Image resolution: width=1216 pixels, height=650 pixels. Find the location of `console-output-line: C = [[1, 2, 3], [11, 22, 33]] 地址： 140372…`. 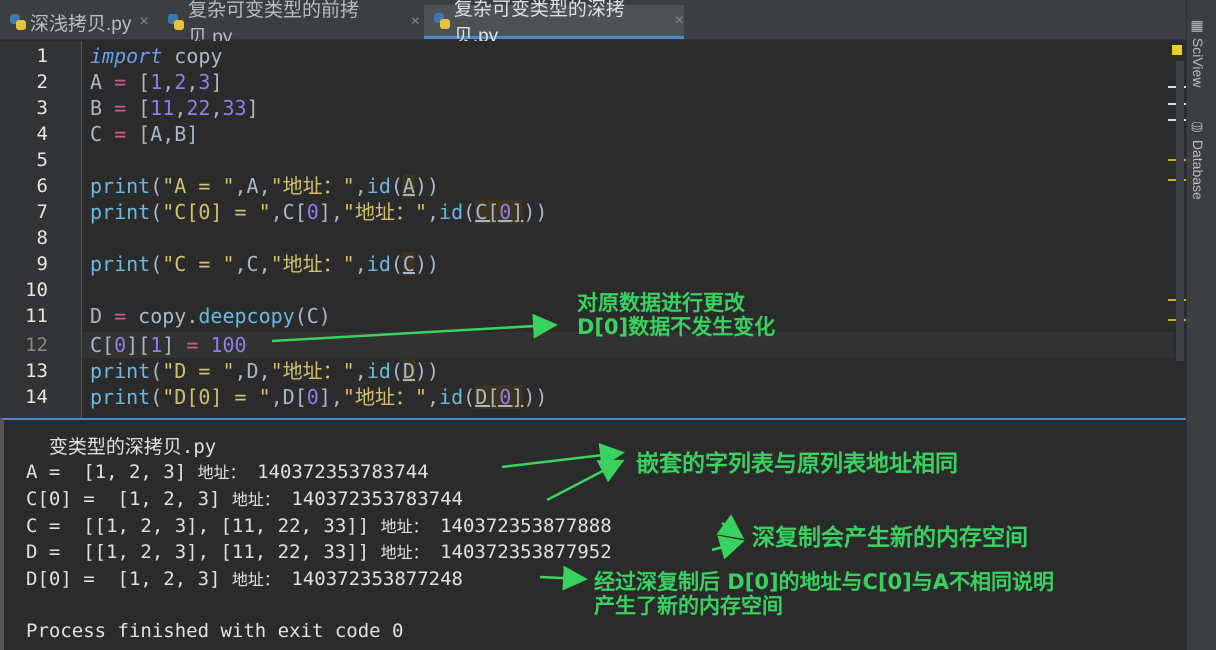

console-output-line: C = [[1, 2, 3], [11, 22, 33]] 地址： 140372… is located at coordinates (319, 526).